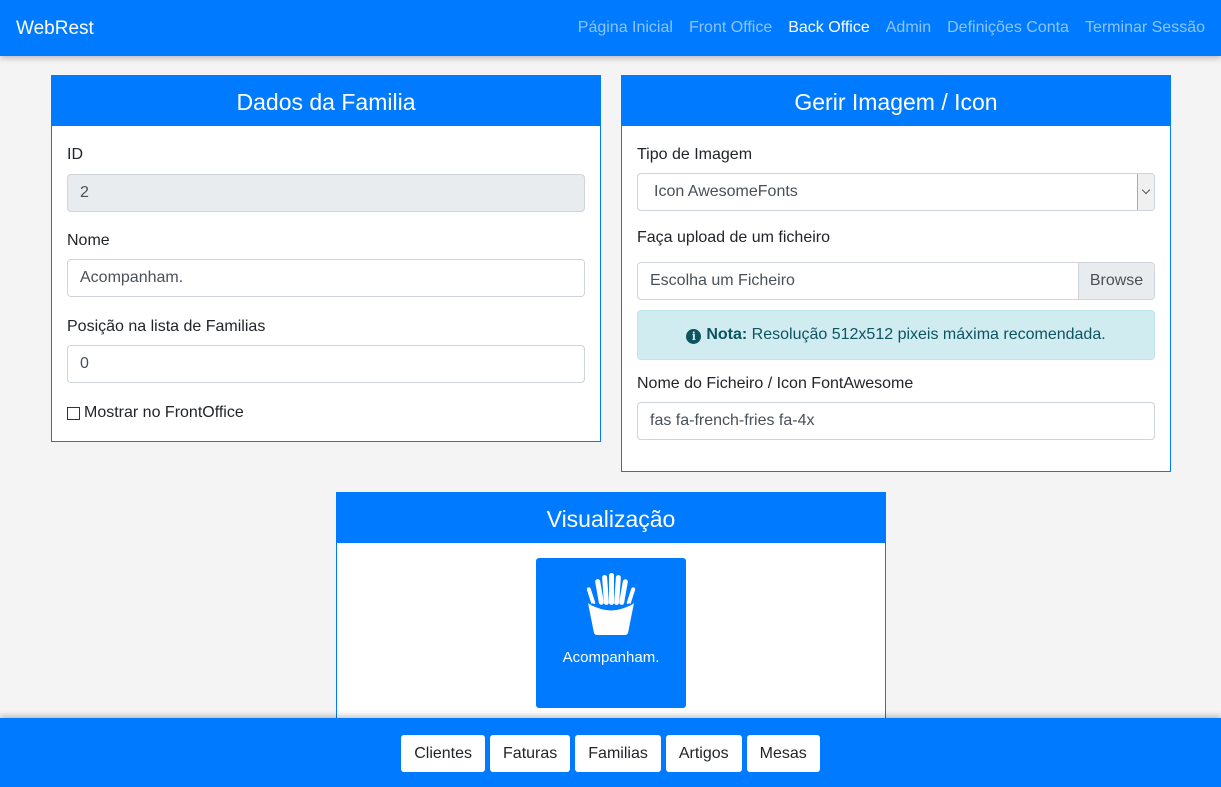 The height and width of the screenshot is (787, 1221). I want to click on id-label: ID, so click(75, 154).